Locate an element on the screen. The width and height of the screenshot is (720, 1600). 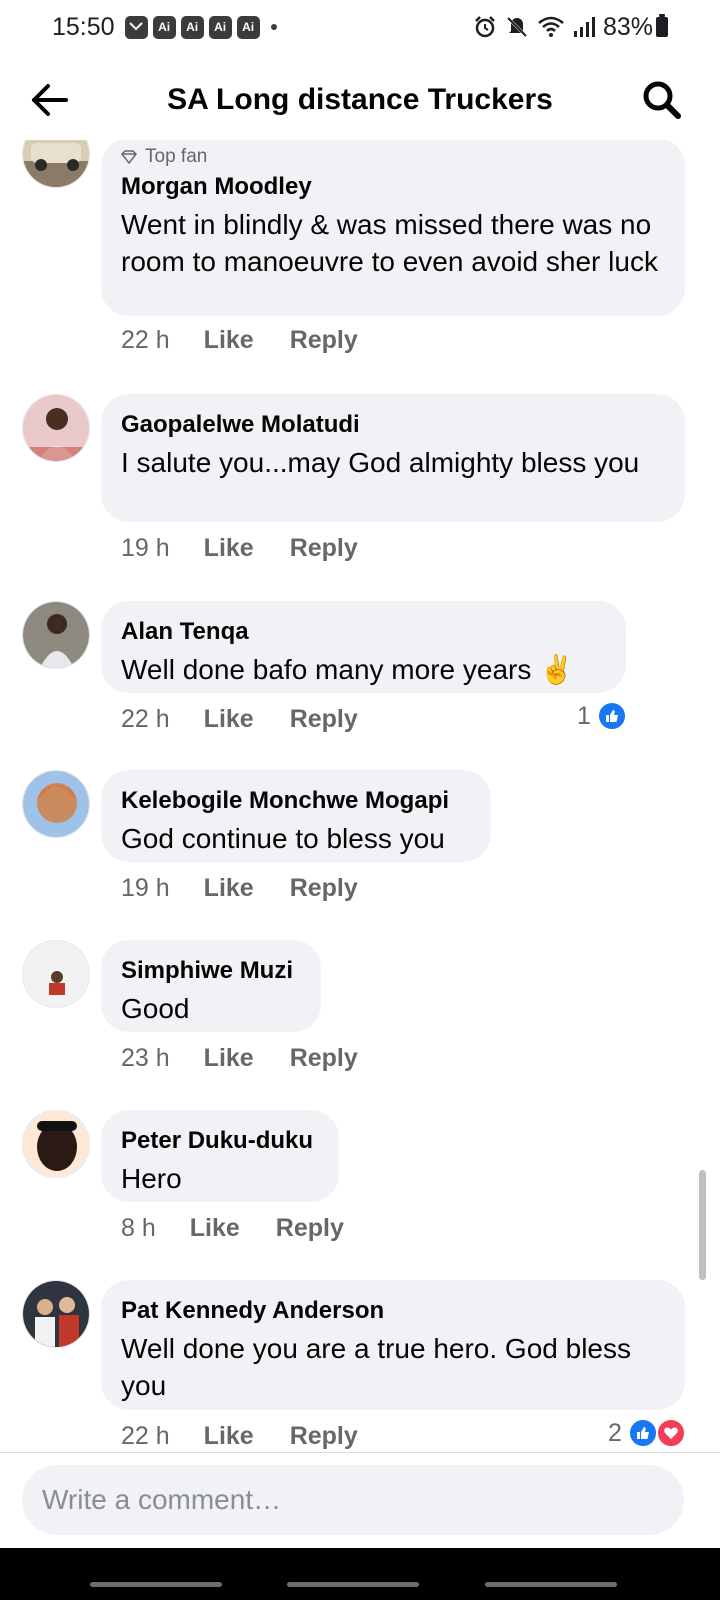
wifi-icon is located at coordinates (551, 26).